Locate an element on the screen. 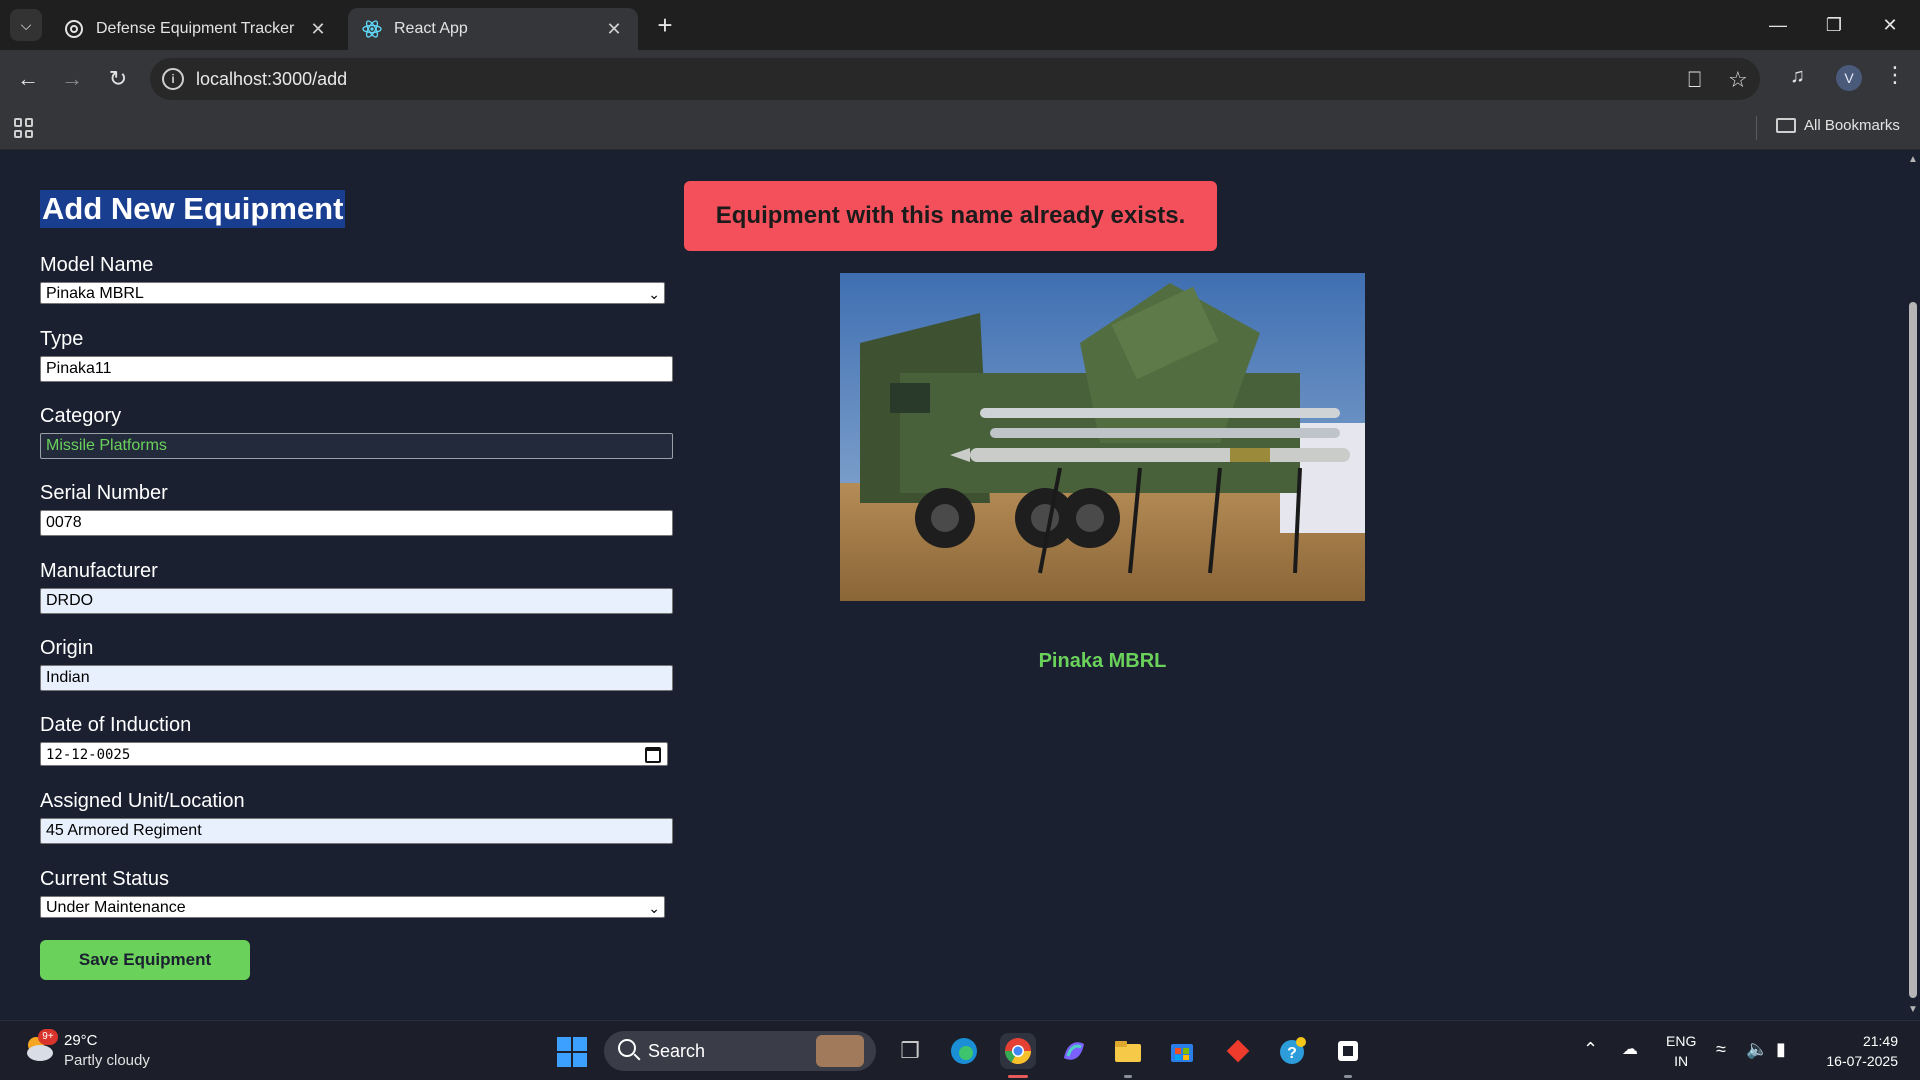 This screenshot has width=1920, height=1080. equipment-caption: Pinaka MBRL is located at coordinates (1102, 661).